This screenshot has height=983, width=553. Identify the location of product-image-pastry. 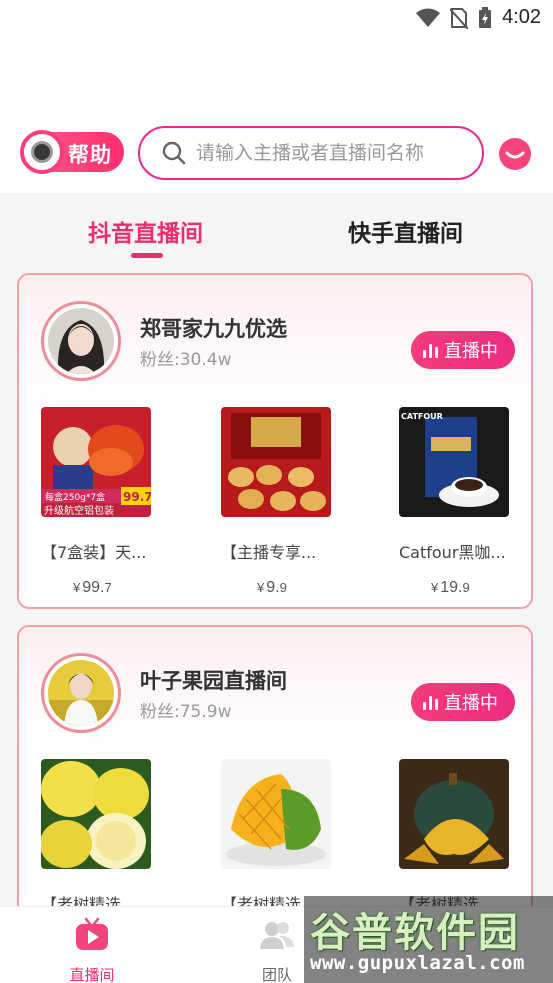
(276, 462).